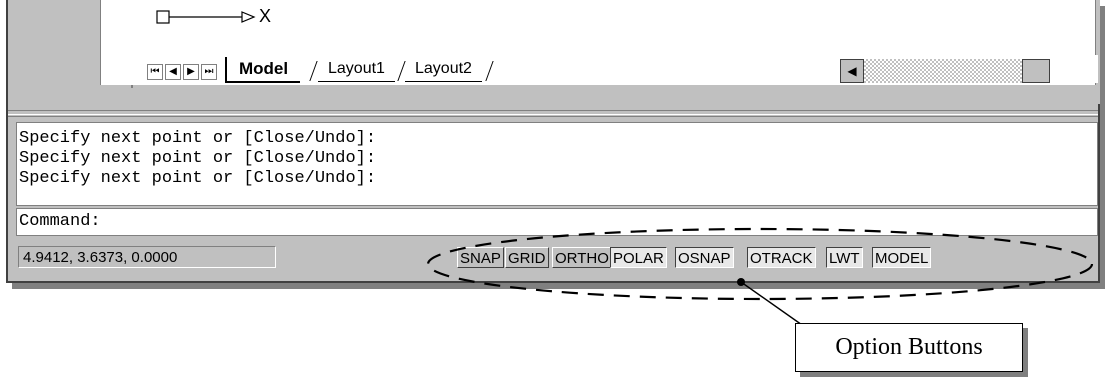 The width and height of the screenshot is (1105, 381). I want to click on dashed-ellipse, so click(760, 264).